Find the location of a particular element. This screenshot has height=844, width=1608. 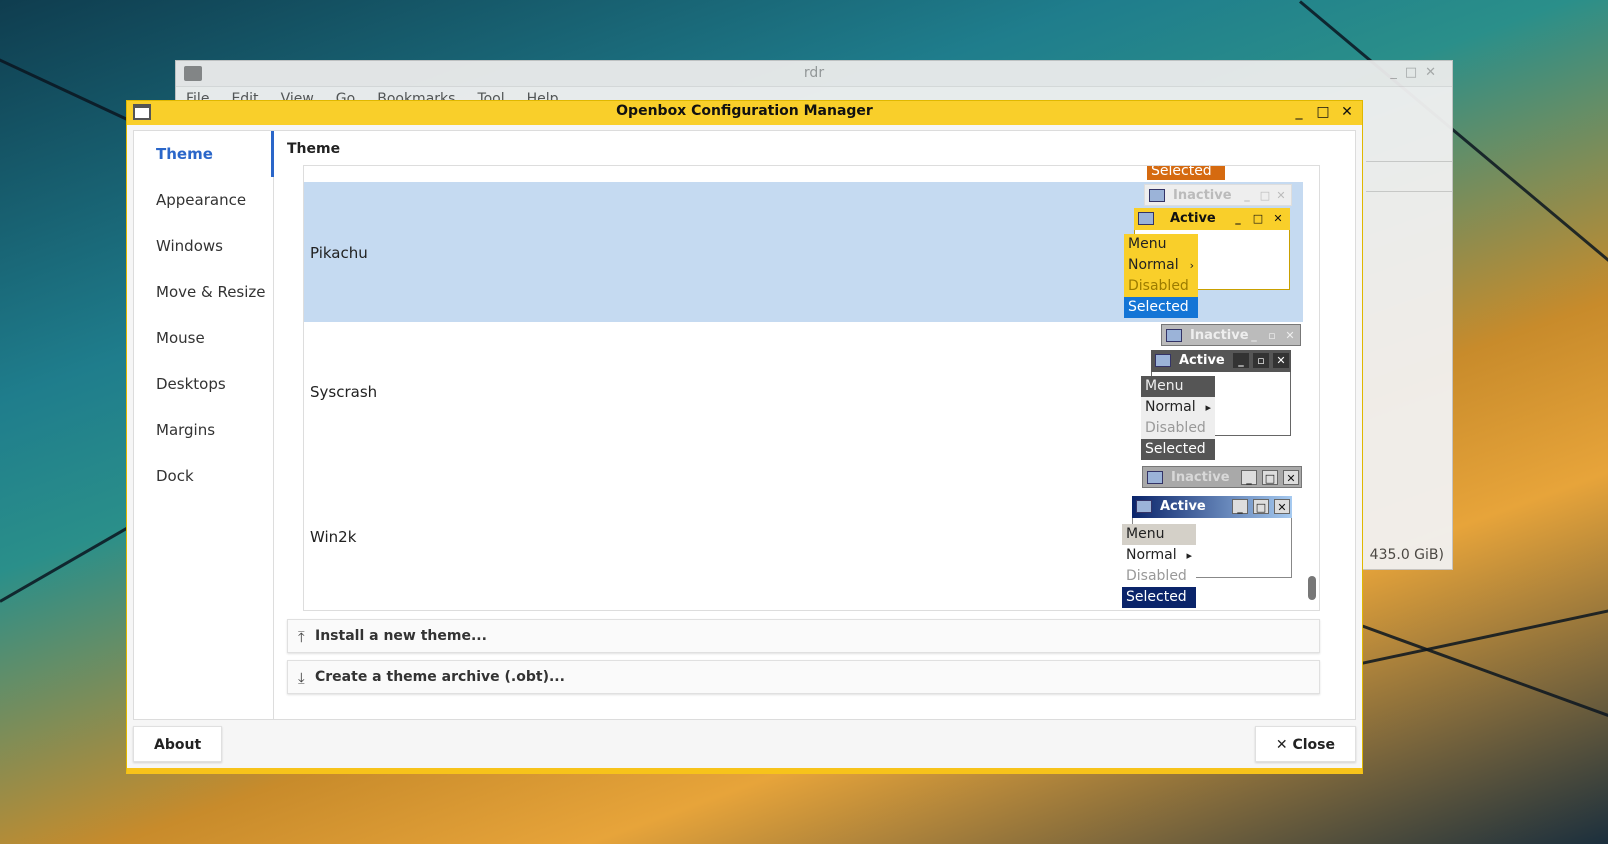

about-button: About is located at coordinates (178, 744).